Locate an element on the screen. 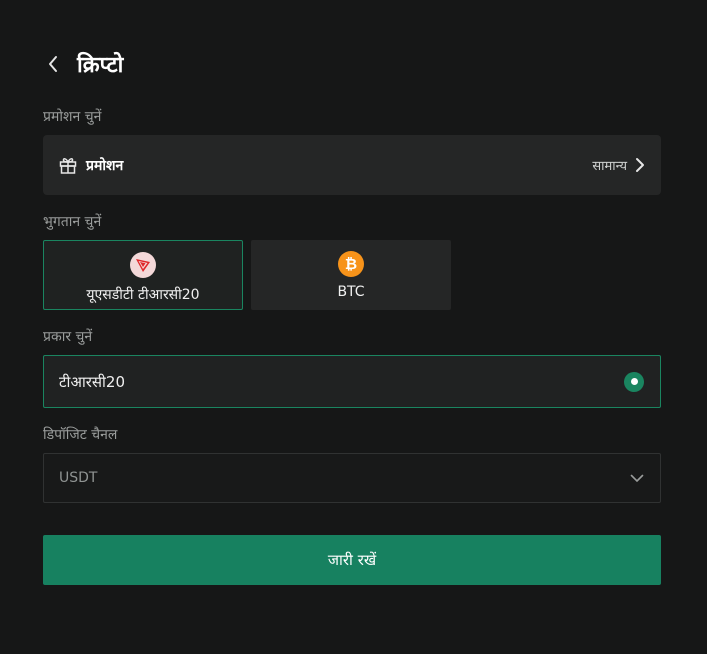  radio-selected-icon is located at coordinates (634, 381).